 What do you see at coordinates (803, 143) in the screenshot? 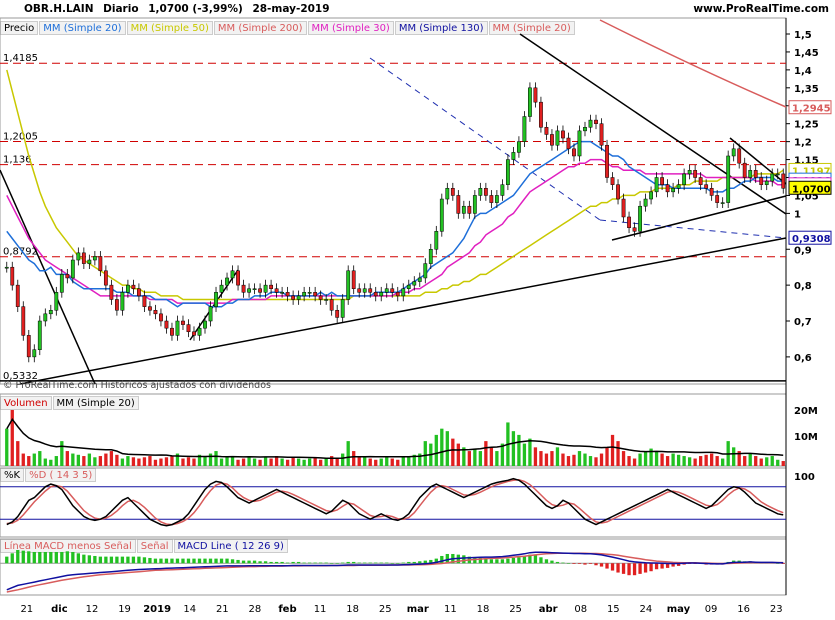
I see `y-tick-label: 1,2` at bounding box center [803, 143].